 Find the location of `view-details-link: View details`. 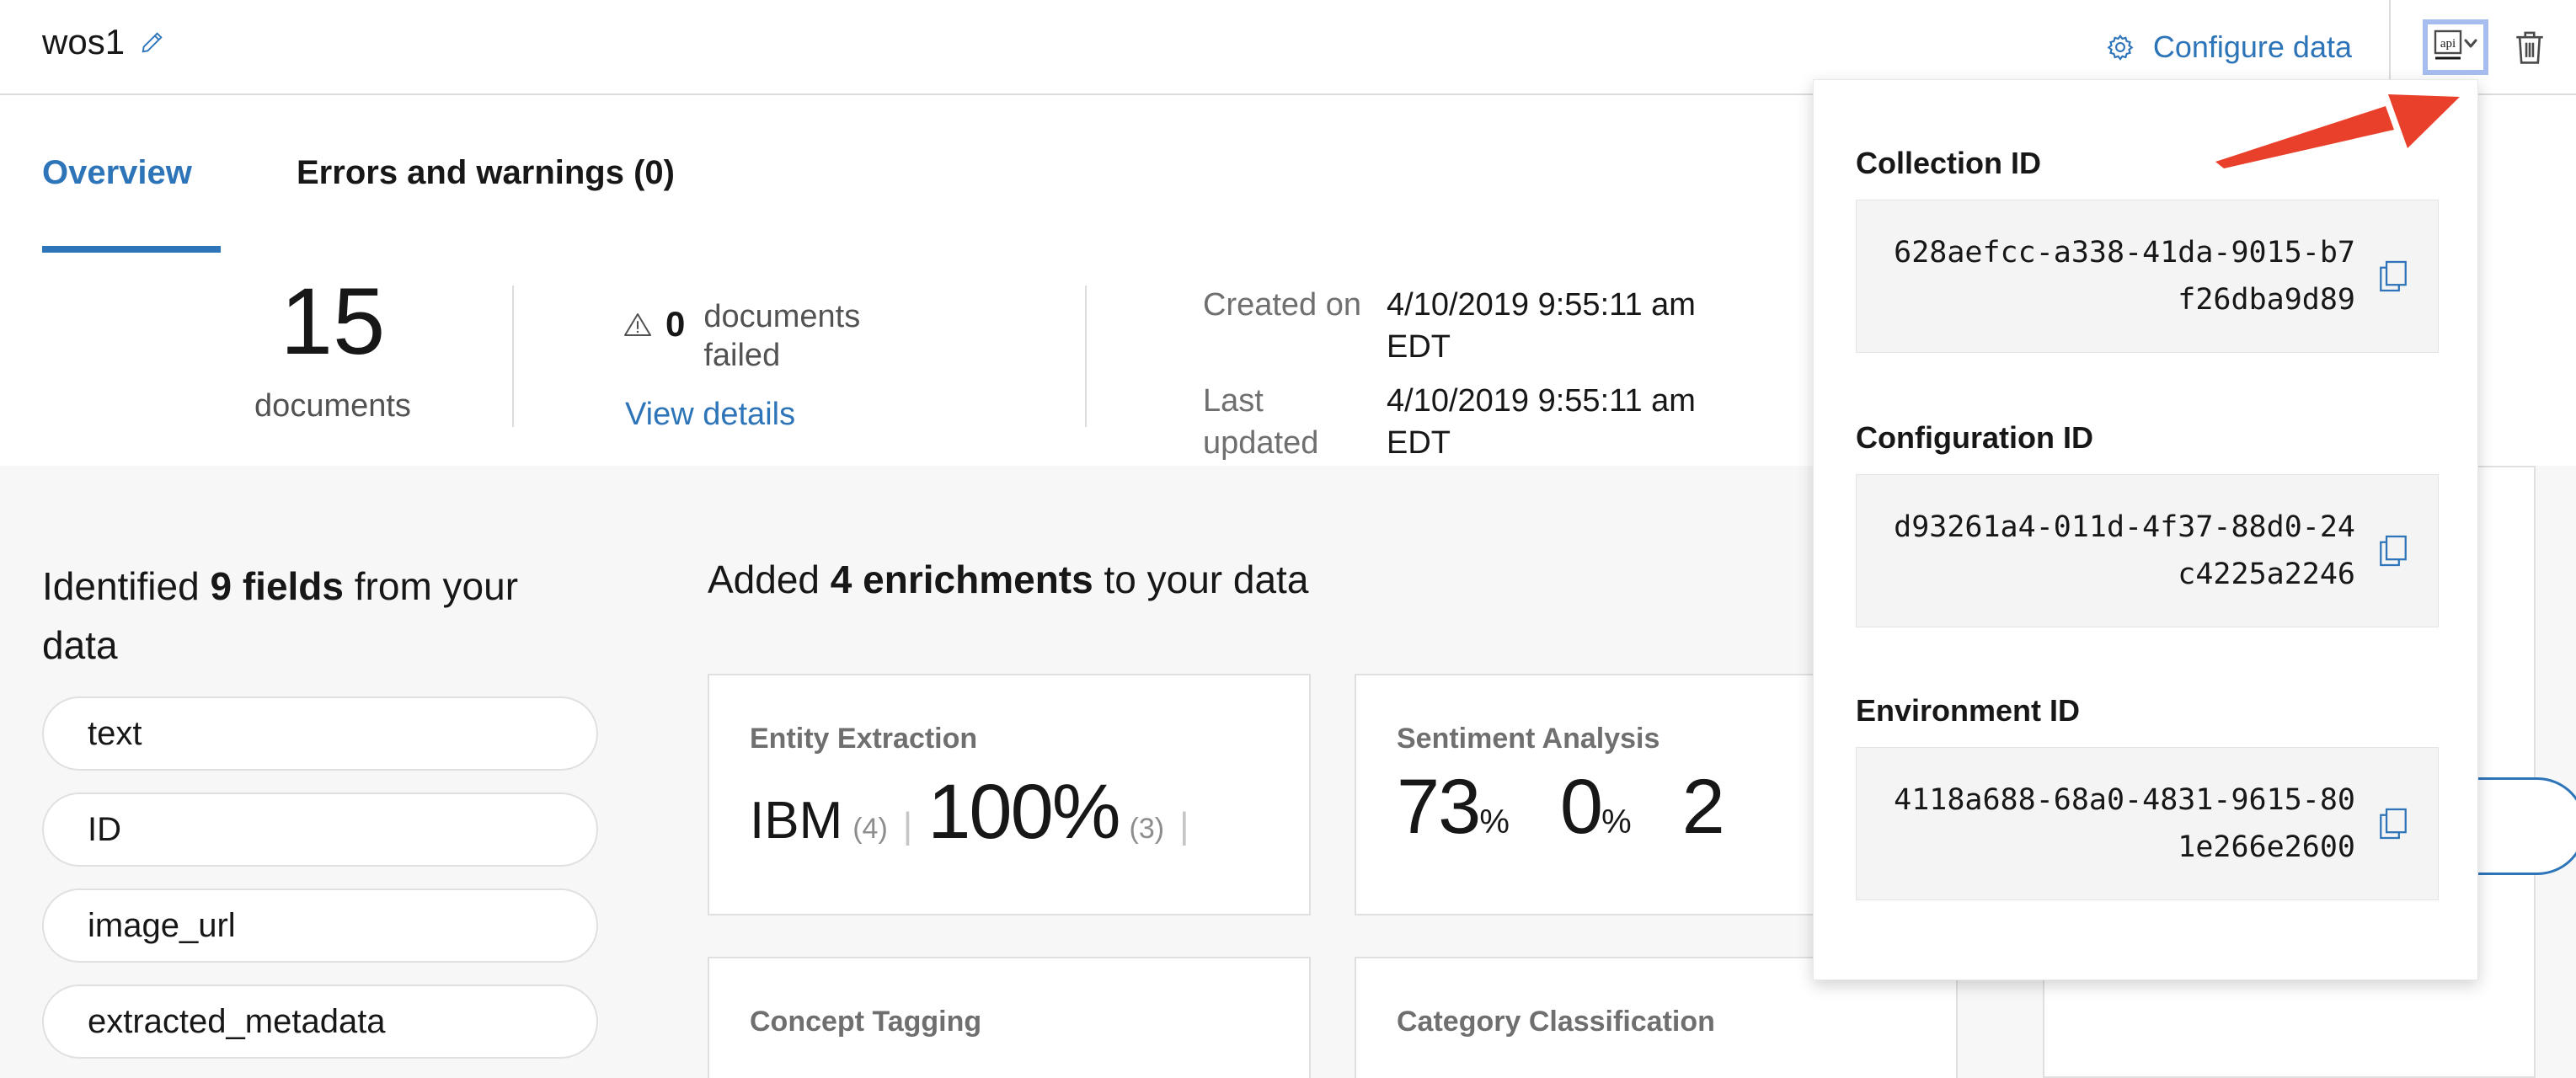

view-details-link: View details is located at coordinates (710, 415).